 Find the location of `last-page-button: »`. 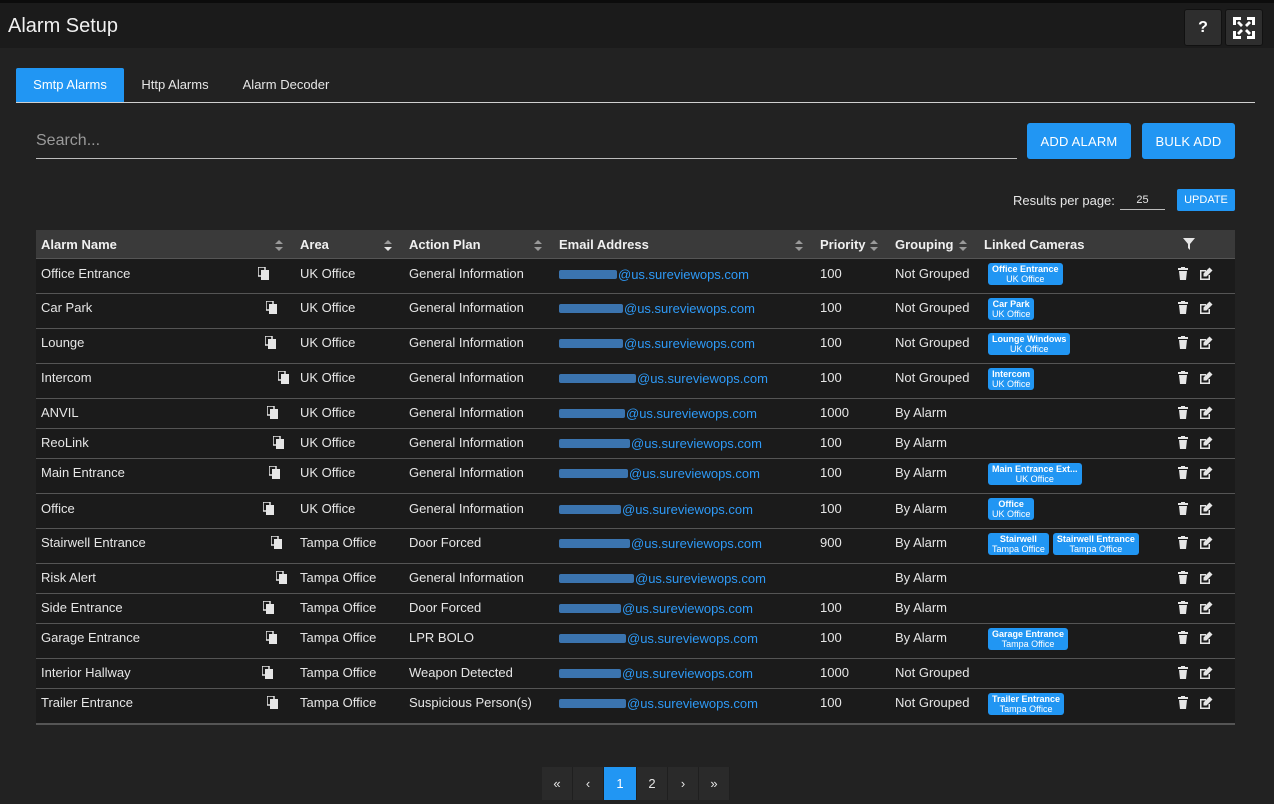

last-page-button: » is located at coordinates (714, 783).